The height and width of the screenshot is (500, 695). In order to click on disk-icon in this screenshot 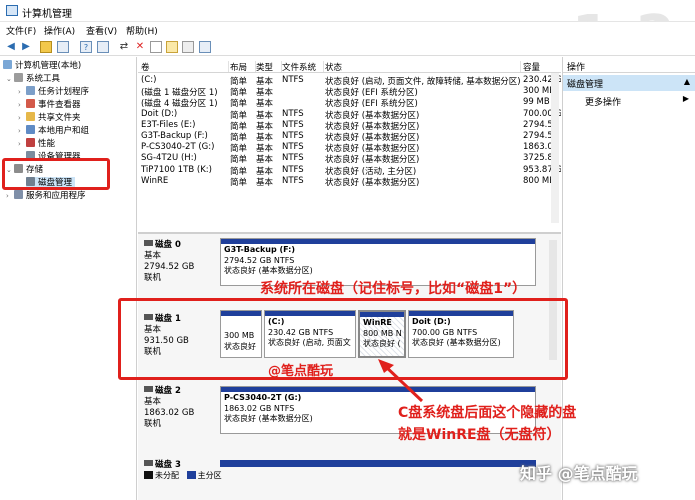, I will do `click(148, 389)`.